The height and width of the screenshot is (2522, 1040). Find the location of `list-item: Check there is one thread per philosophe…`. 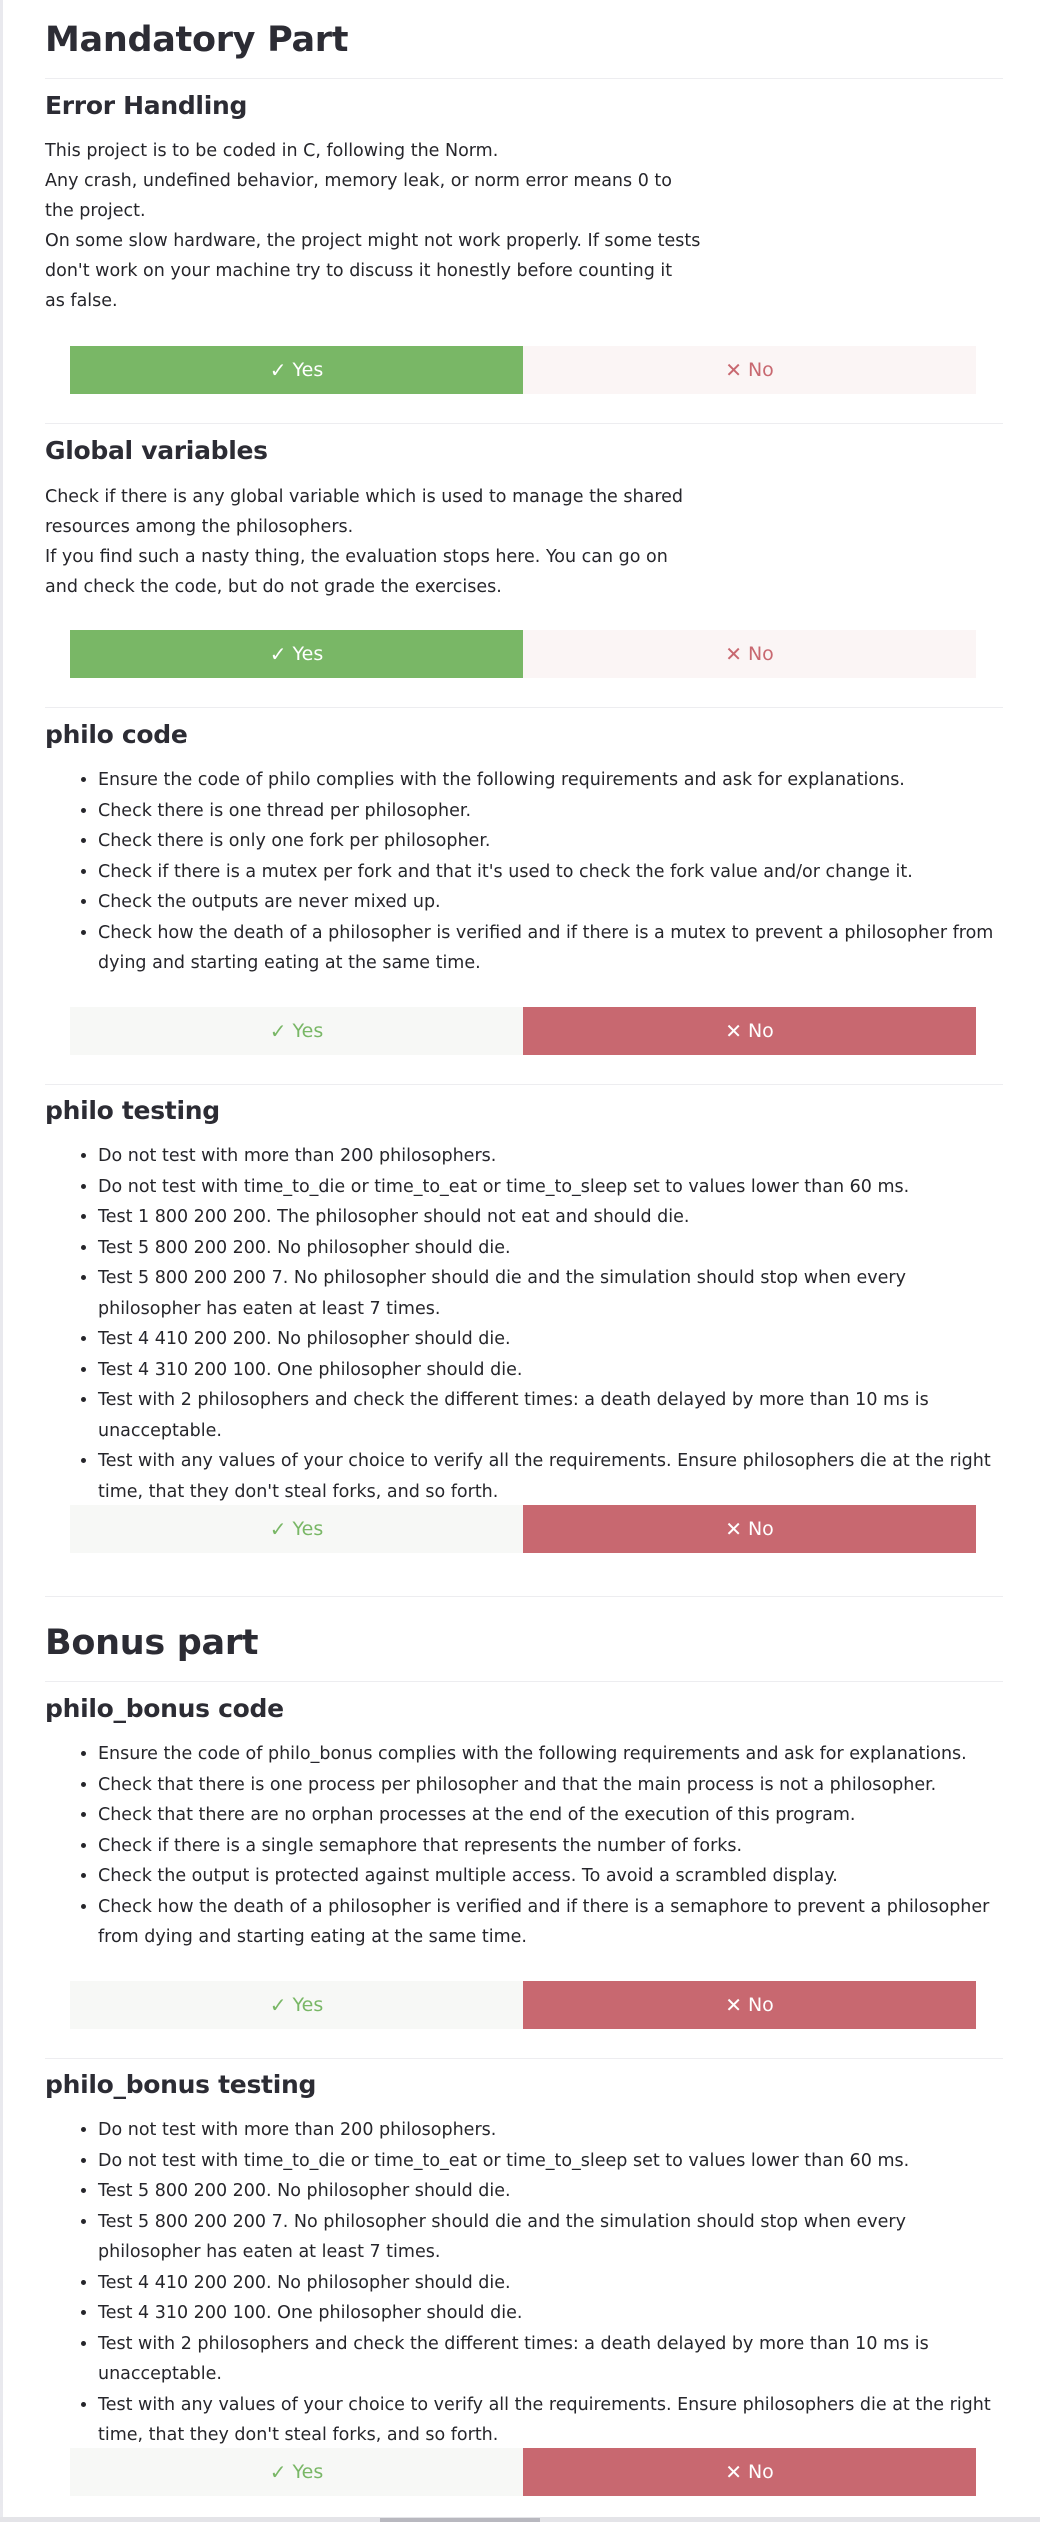

list-item: Check there is one thread per philosophe… is located at coordinates (551, 811).